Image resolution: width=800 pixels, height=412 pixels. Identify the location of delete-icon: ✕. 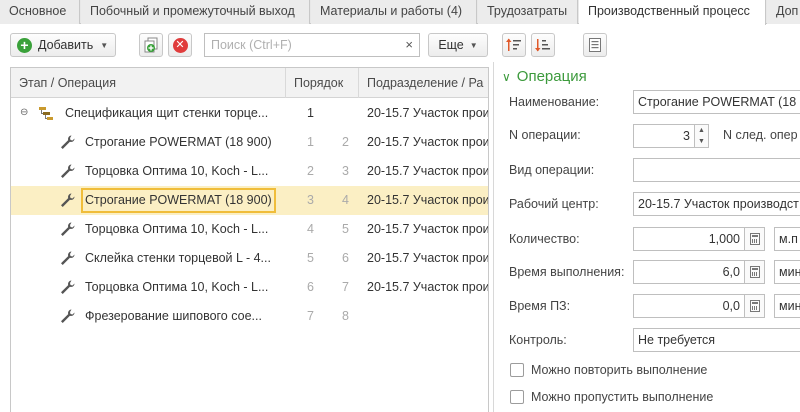
(180, 45).